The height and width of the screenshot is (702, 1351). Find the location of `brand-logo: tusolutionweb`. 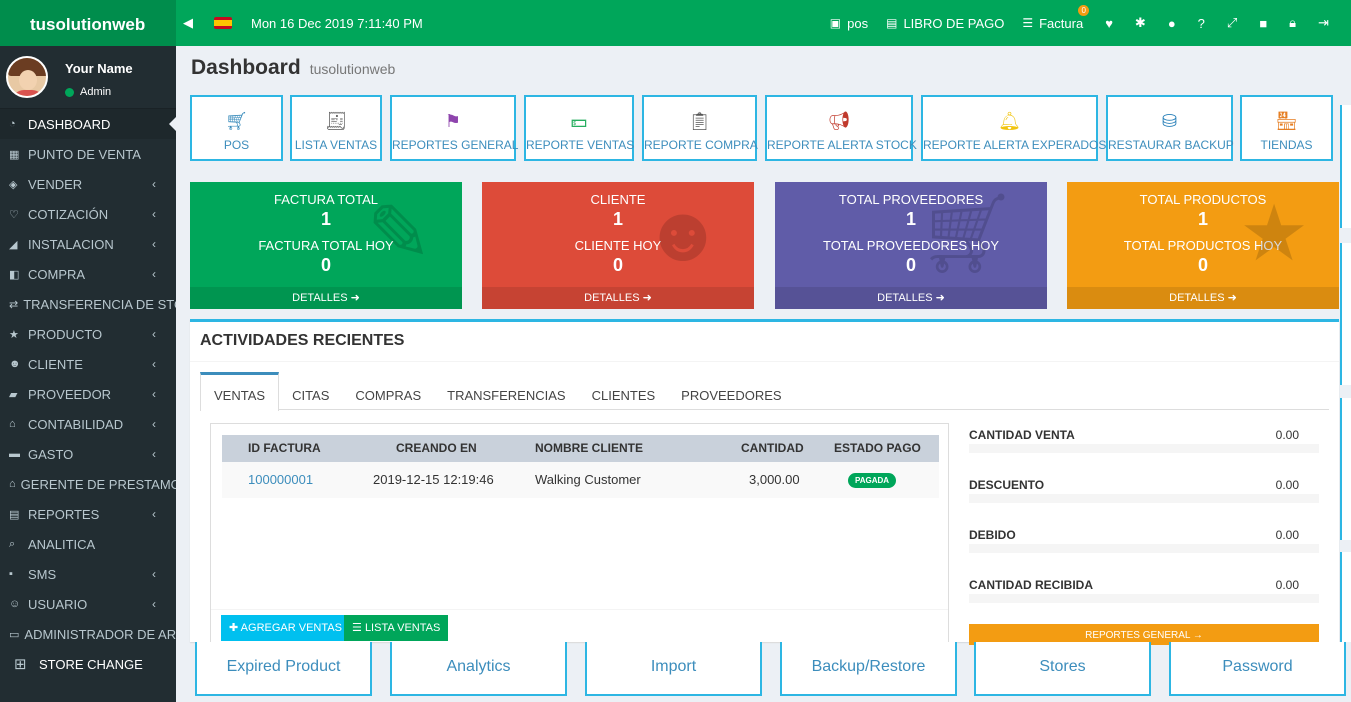

brand-logo: tusolutionweb is located at coordinates (88, 23).